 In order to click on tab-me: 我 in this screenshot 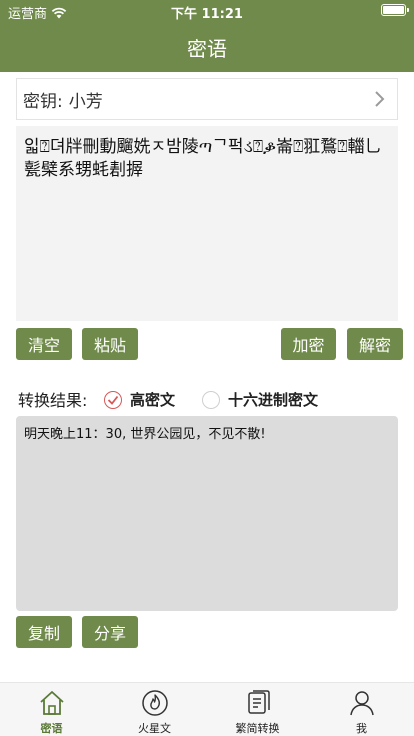, I will do `click(361, 709)`.